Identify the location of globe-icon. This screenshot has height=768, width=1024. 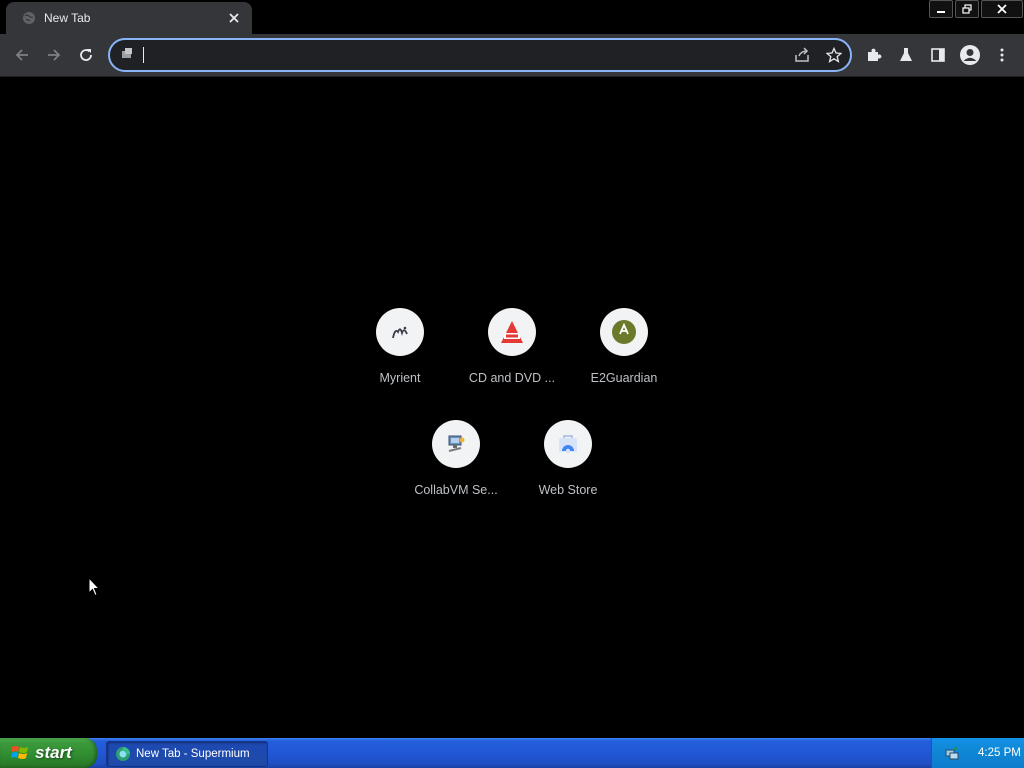
(29, 18).